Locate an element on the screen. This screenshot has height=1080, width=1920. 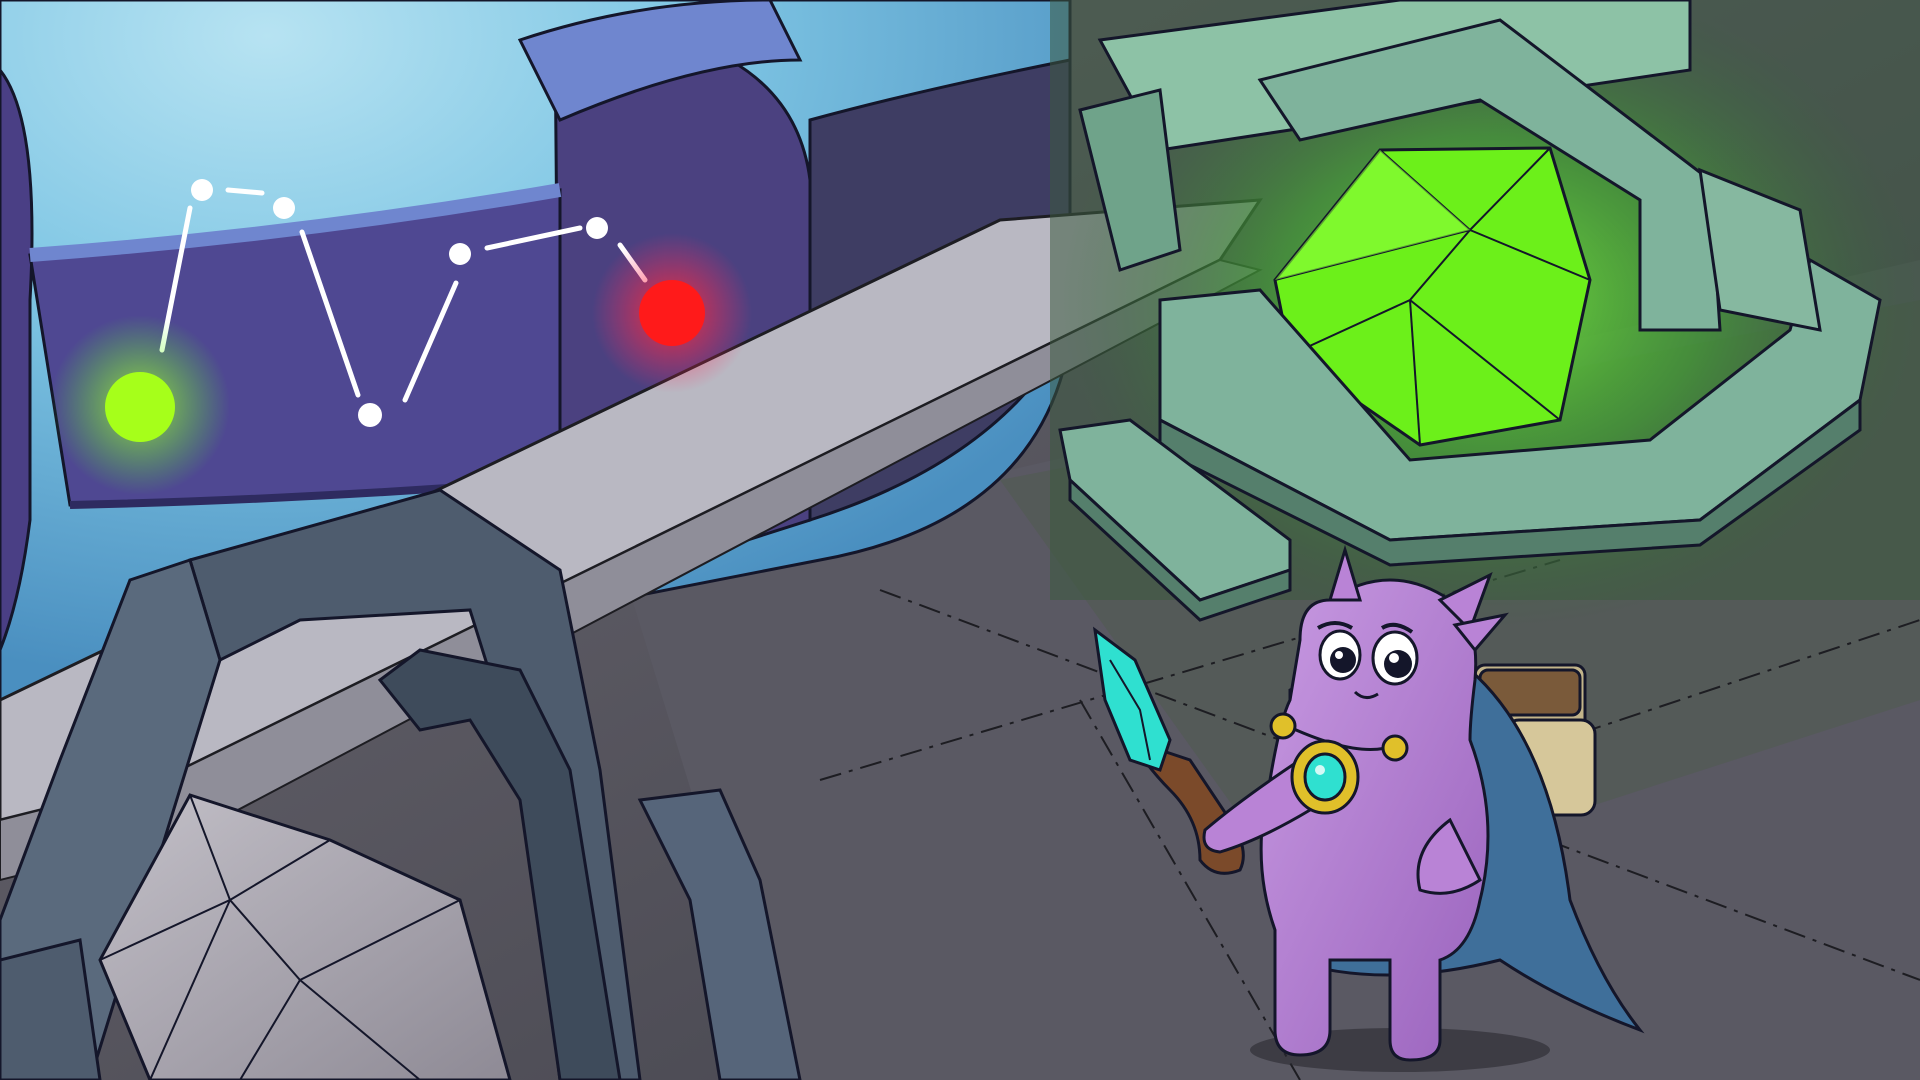
end-node is located at coordinates (672, 313).